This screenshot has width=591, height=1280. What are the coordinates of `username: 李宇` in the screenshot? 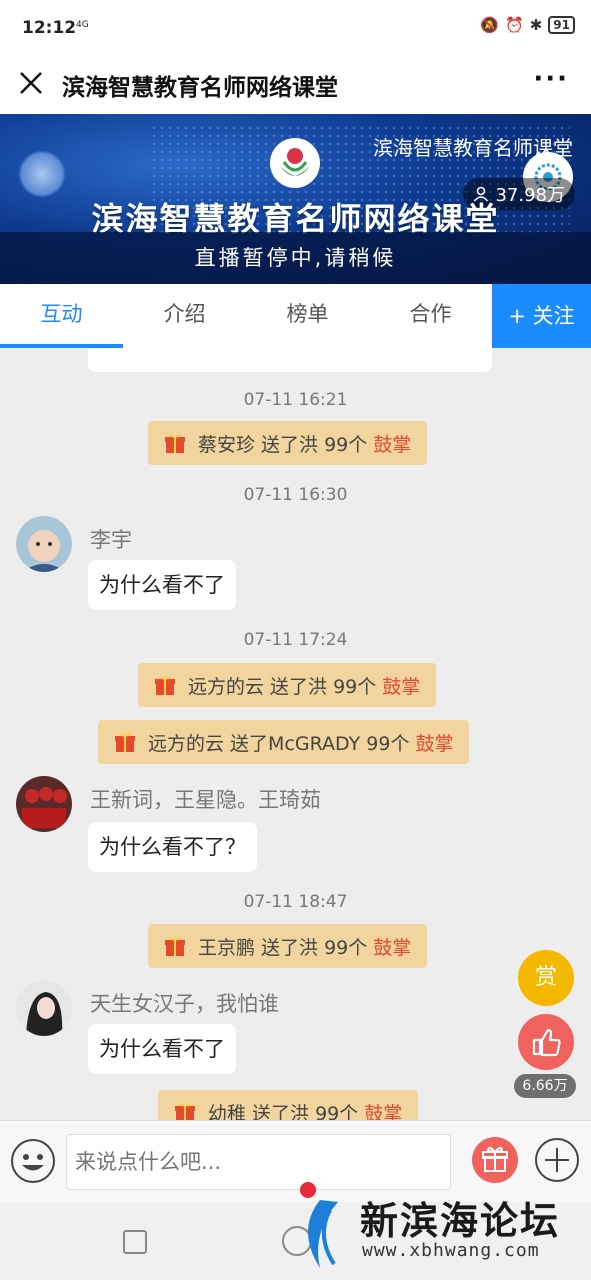 It's located at (111, 540).